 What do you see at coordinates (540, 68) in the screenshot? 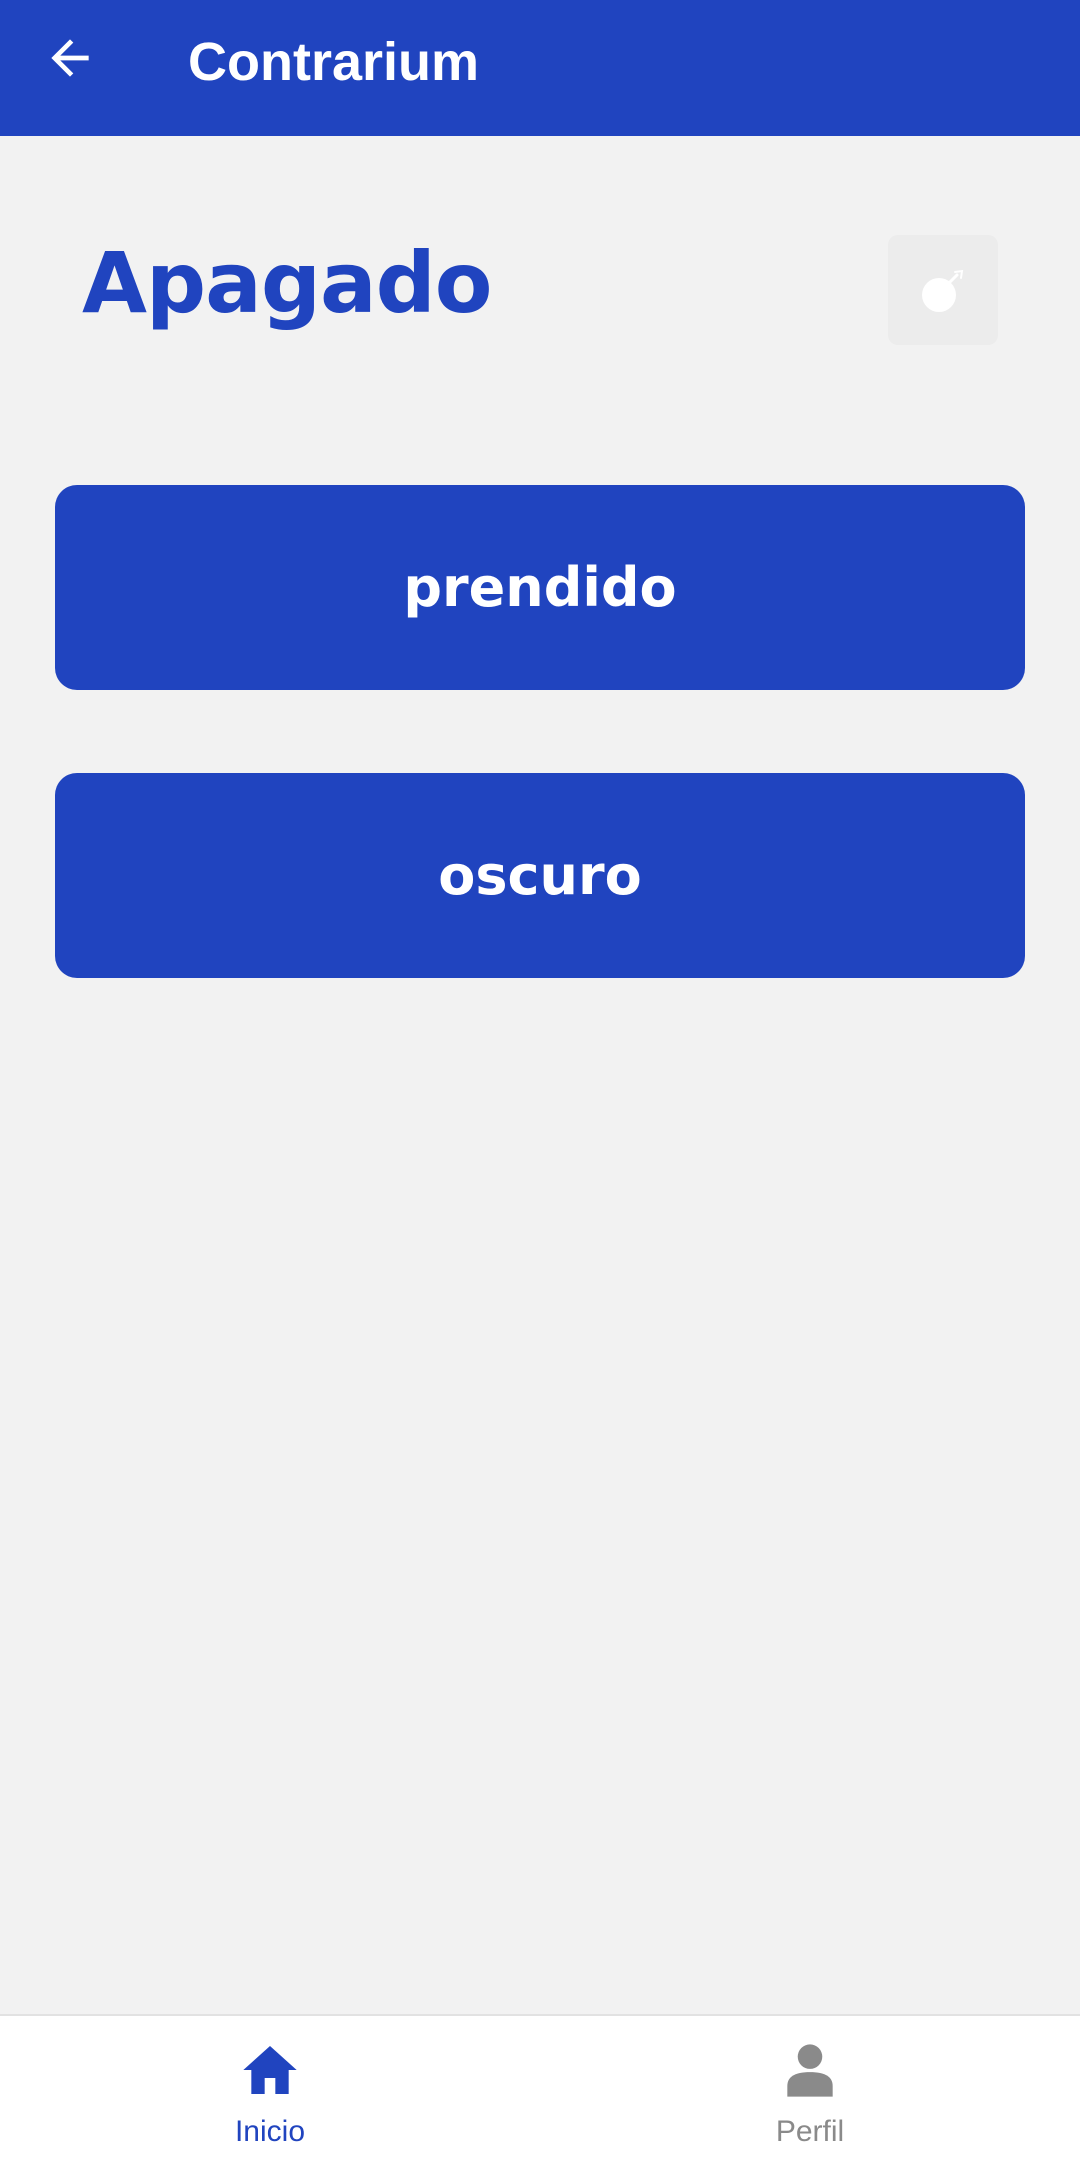
I see `app-bar: Contrarium` at bounding box center [540, 68].